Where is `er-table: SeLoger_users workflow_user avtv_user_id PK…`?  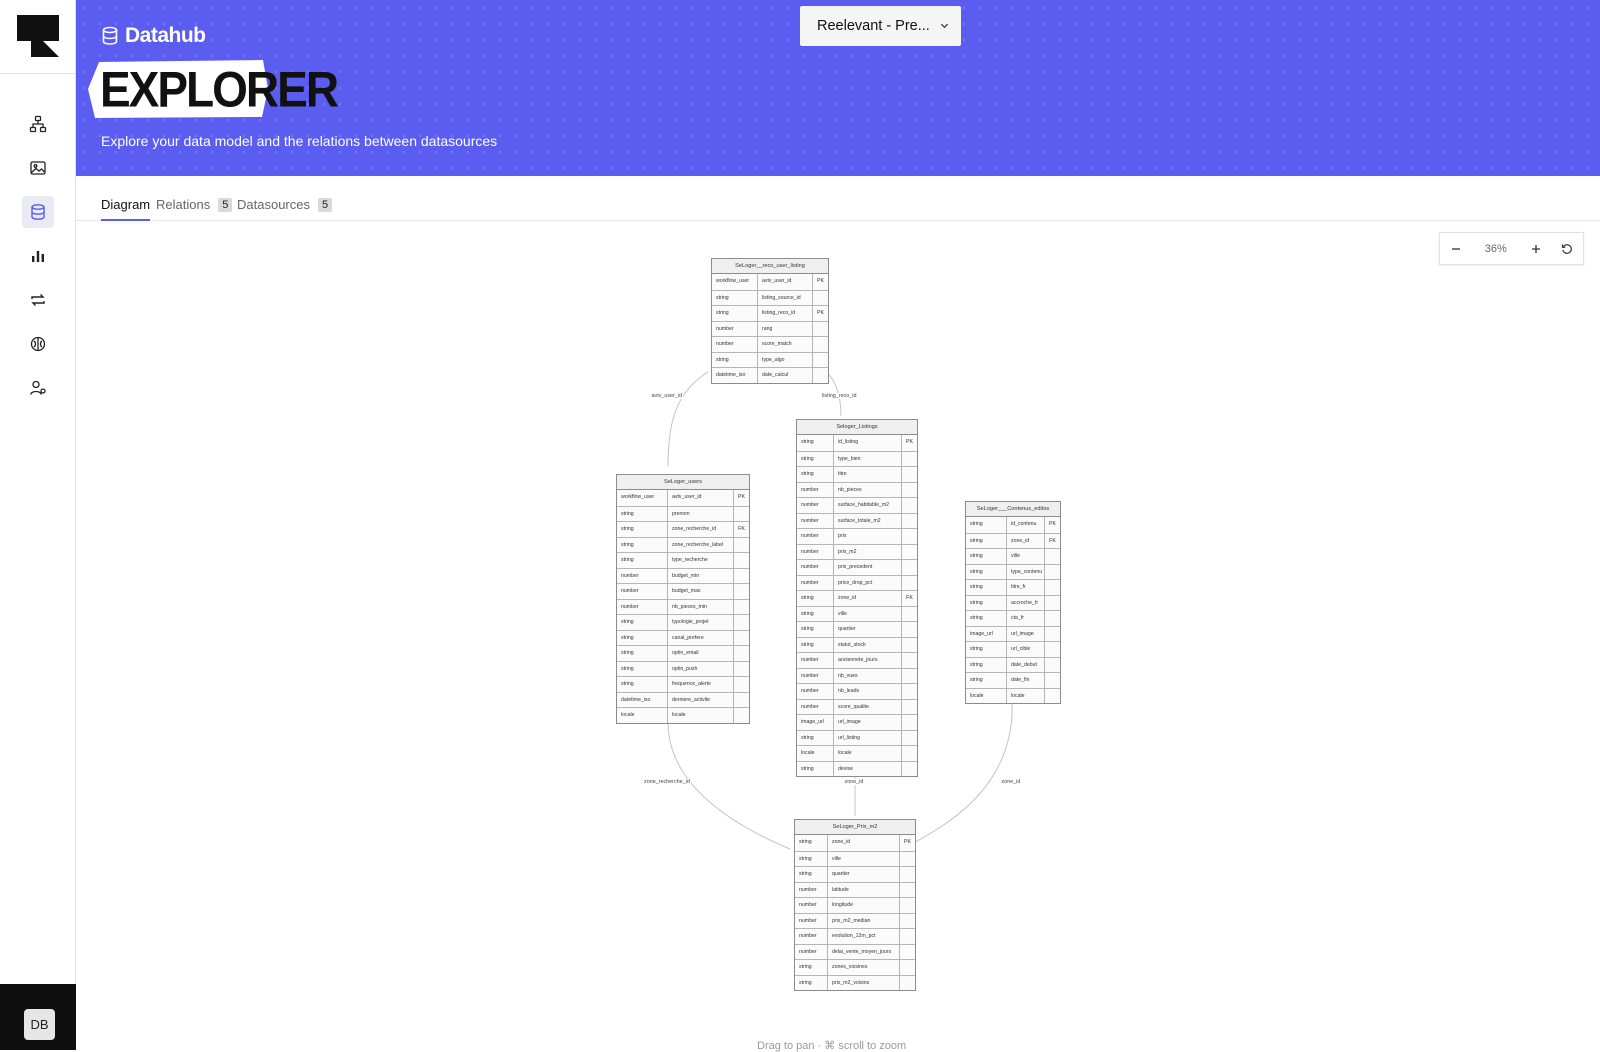 er-table: SeLoger_users workflow_user avtv_user_id PK… is located at coordinates (683, 599).